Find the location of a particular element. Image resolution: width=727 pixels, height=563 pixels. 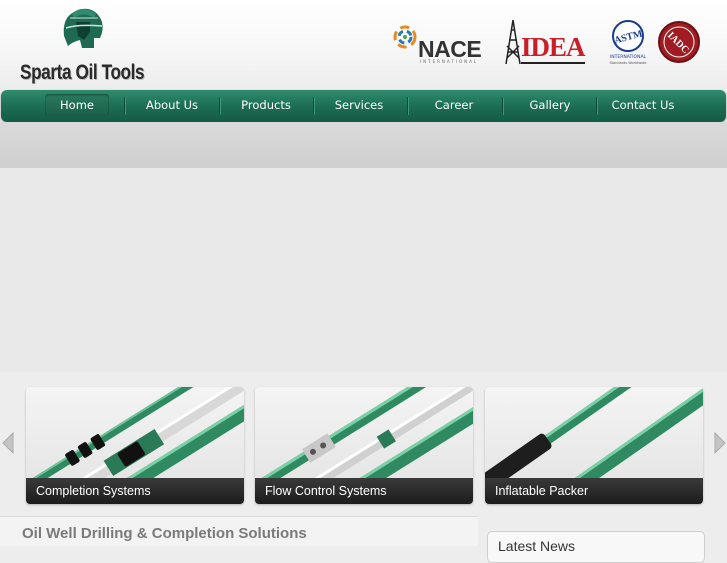

derrick-icon is located at coordinates (513, 42).